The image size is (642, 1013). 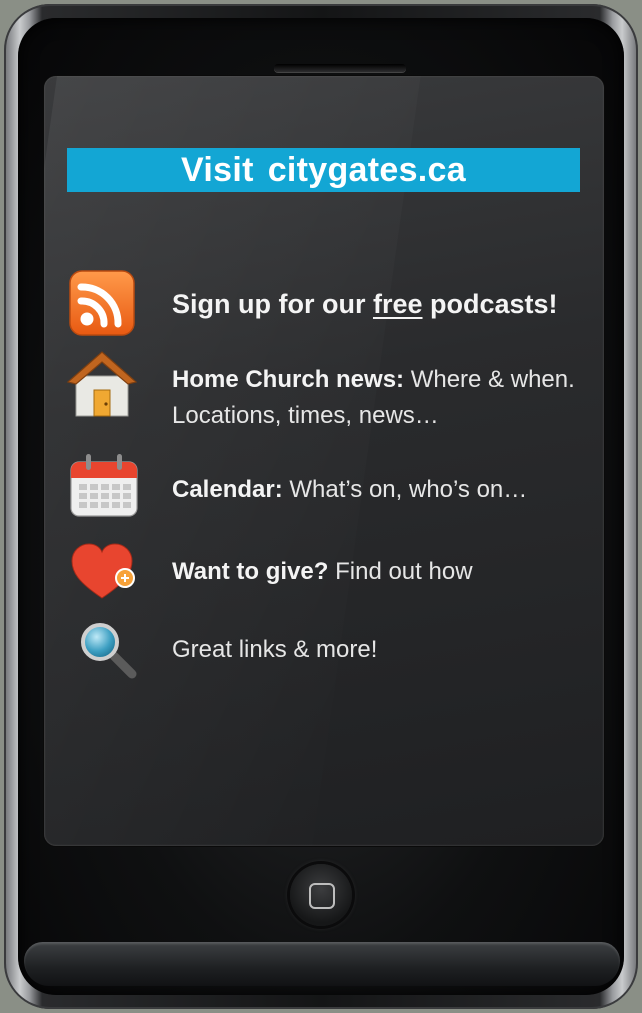 I want to click on banner-visit: Visit, so click(x=217, y=169).